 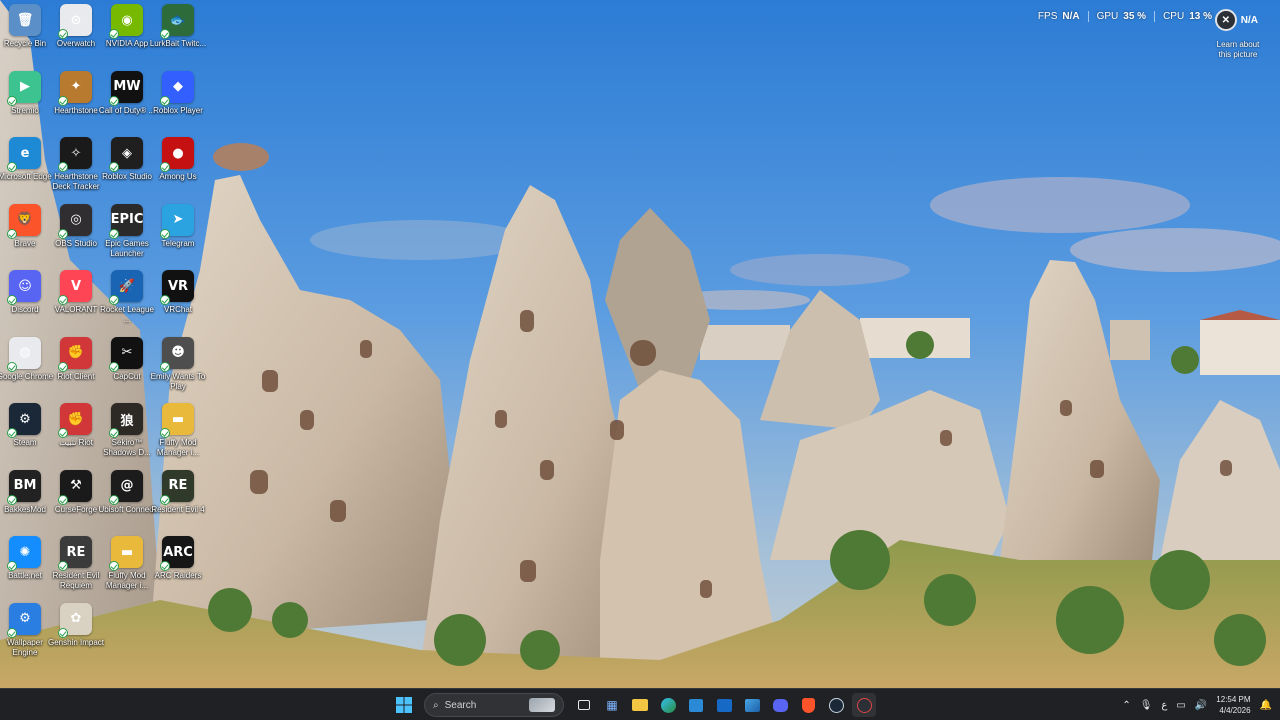 I want to click on language-indicator: ع, so click(x=1164, y=705).